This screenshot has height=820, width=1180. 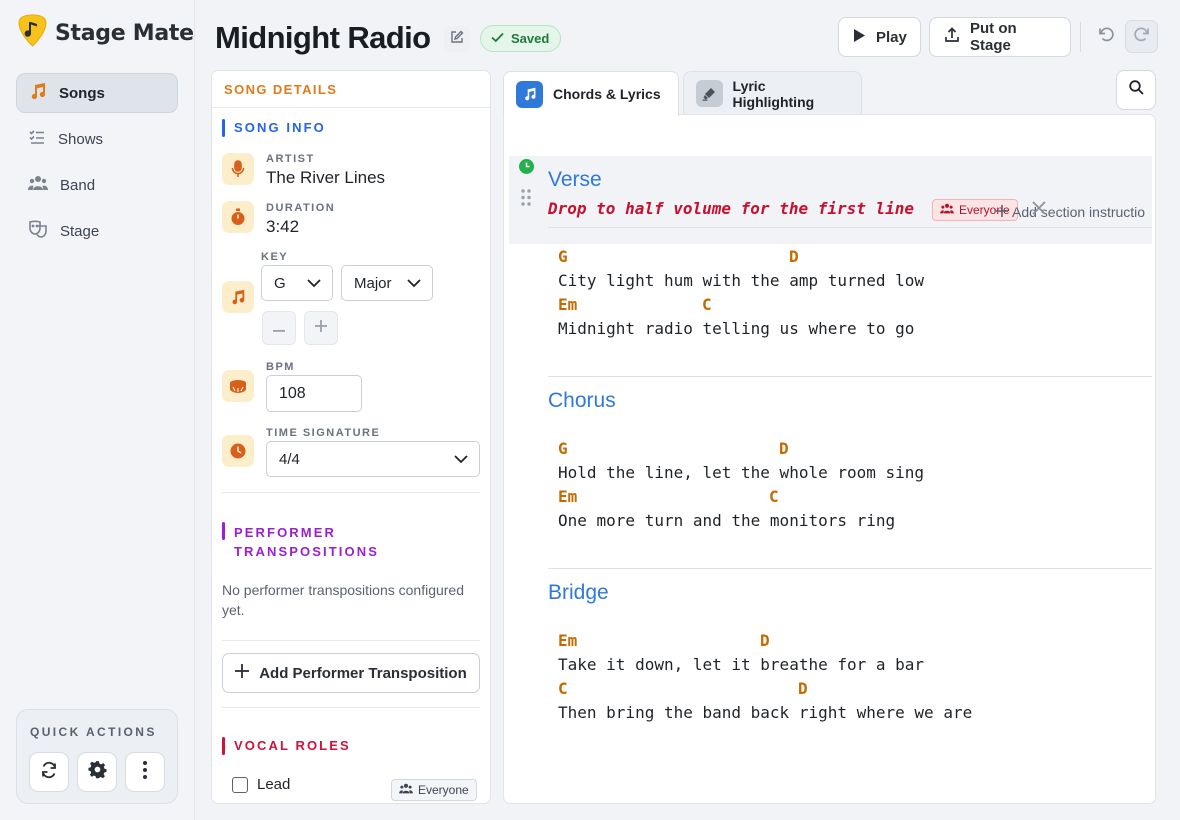 I want to click on saved-status-badge: Saved, so click(x=521, y=38).